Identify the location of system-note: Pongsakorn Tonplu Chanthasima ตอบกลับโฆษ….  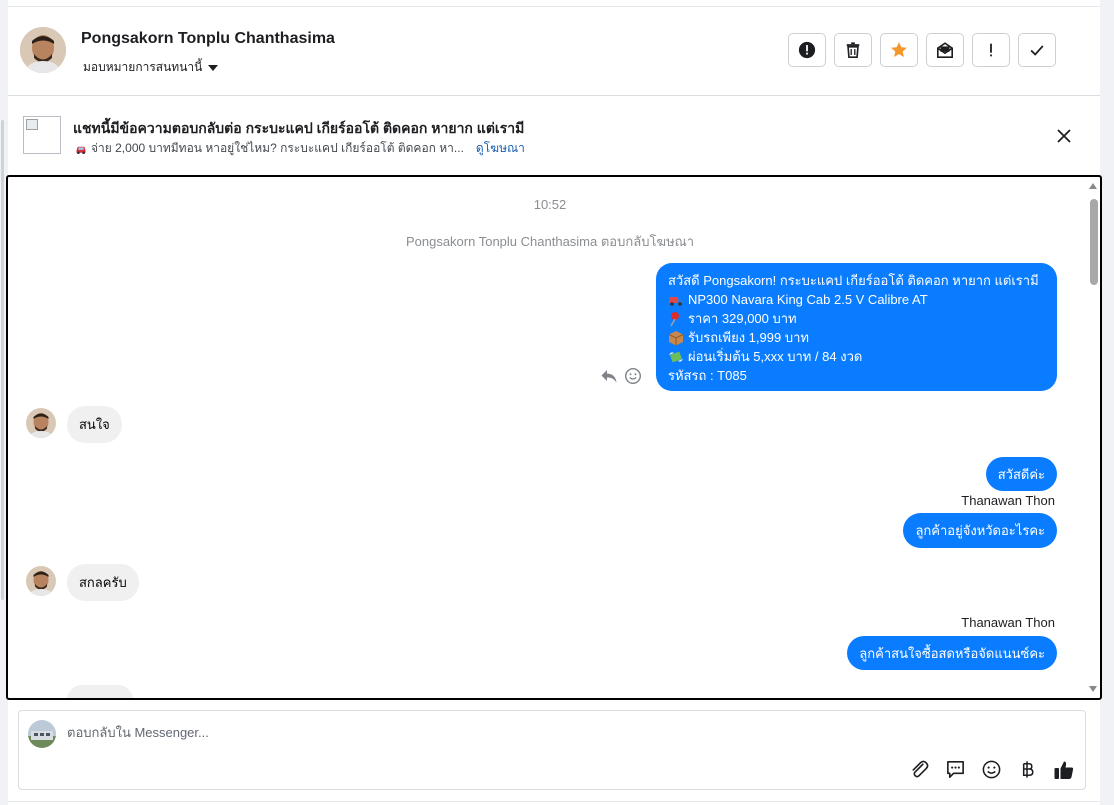
(550, 241).